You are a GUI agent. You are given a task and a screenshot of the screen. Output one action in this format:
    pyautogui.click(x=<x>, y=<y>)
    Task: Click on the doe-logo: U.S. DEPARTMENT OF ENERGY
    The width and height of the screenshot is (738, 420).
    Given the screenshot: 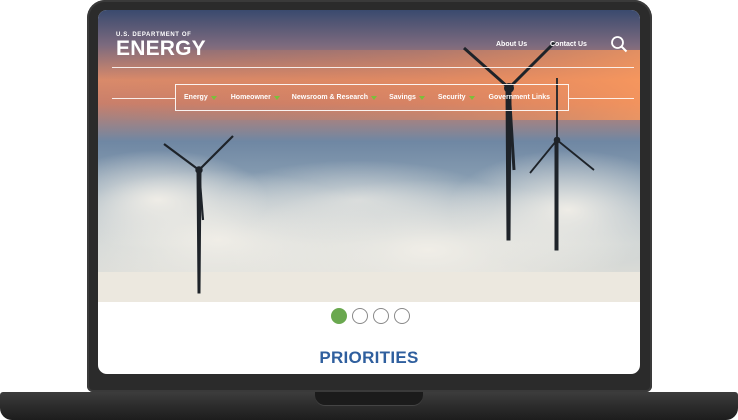 What is the action you would take?
    pyautogui.click(x=161, y=45)
    